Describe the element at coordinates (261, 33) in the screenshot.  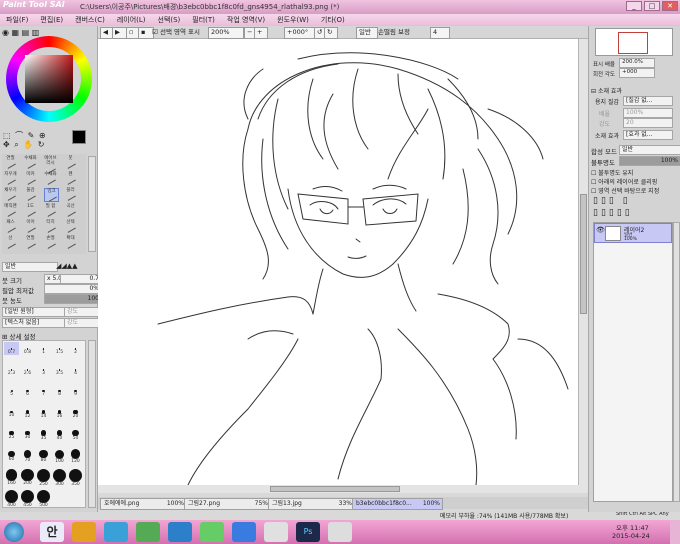
I see `zoom-in-icon: +` at that location.